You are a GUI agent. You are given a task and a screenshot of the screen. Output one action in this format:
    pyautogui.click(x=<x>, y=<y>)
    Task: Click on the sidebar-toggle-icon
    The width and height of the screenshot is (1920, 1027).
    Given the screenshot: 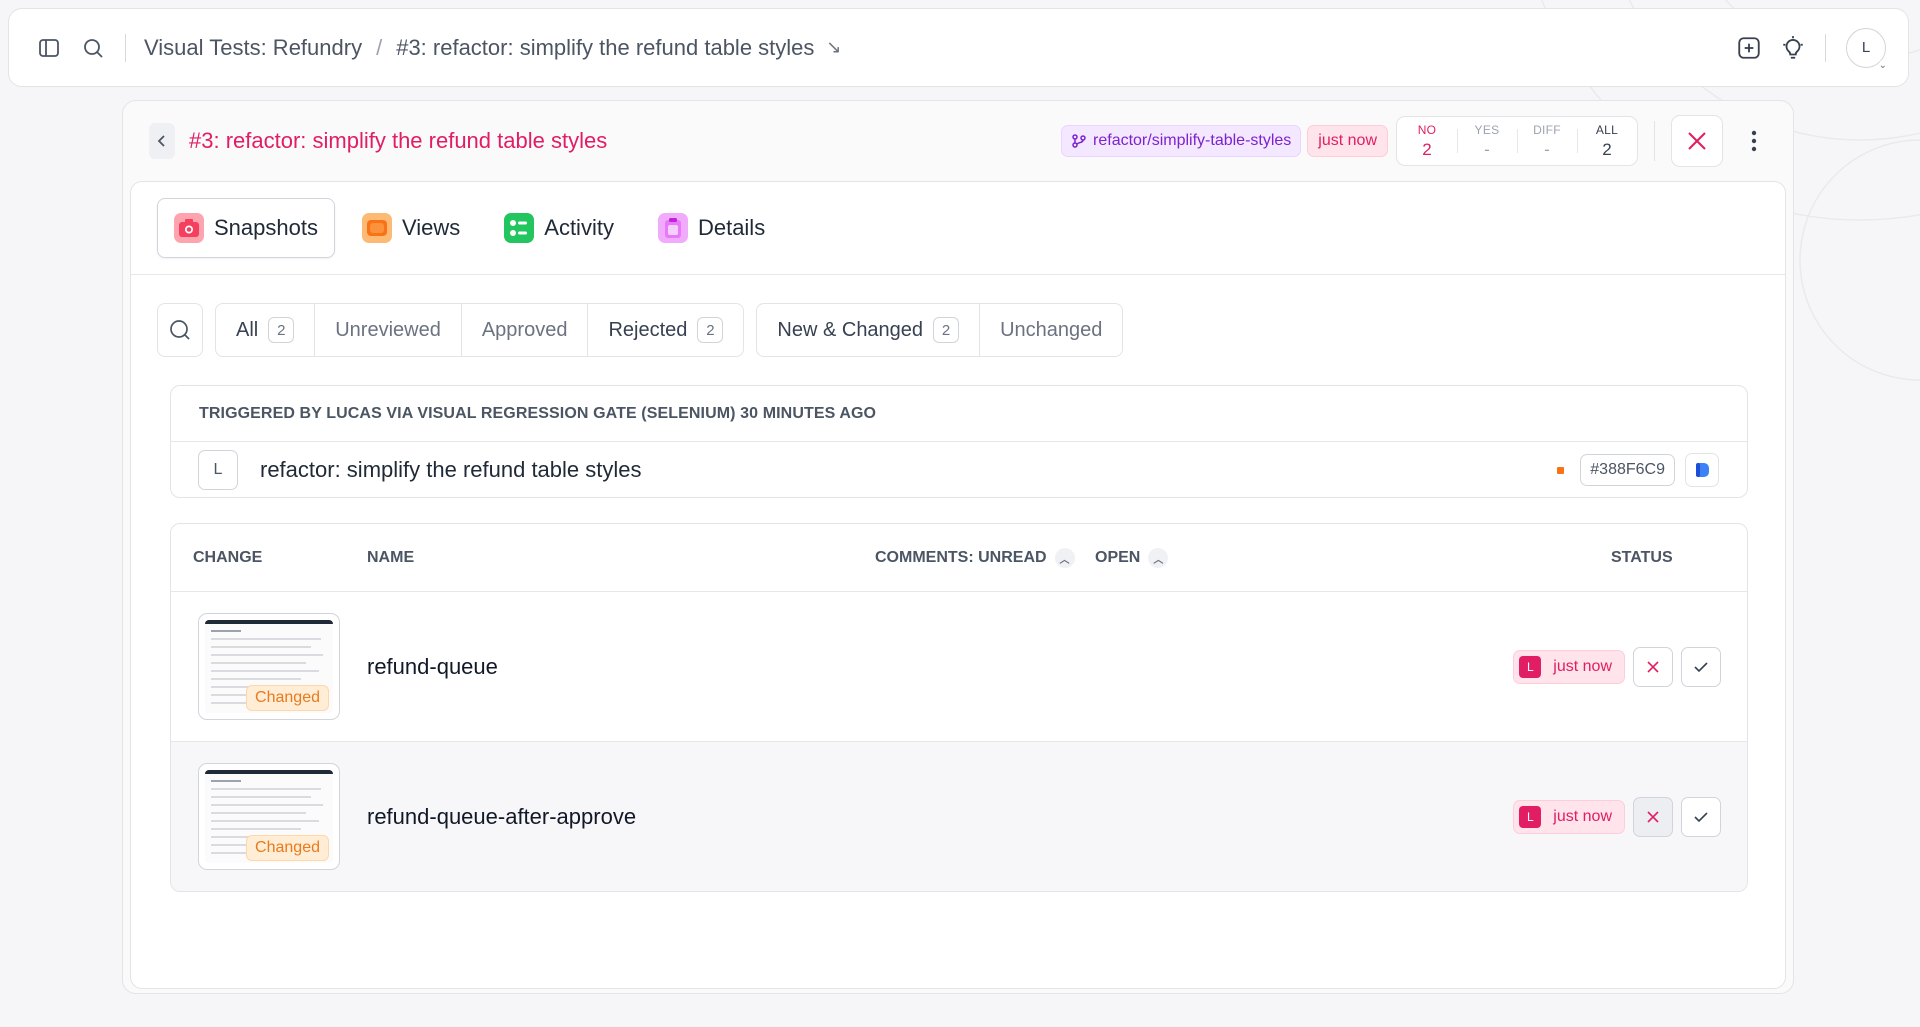 What is the action you would take?
    pyautogui.click(x=49, y=48)
    